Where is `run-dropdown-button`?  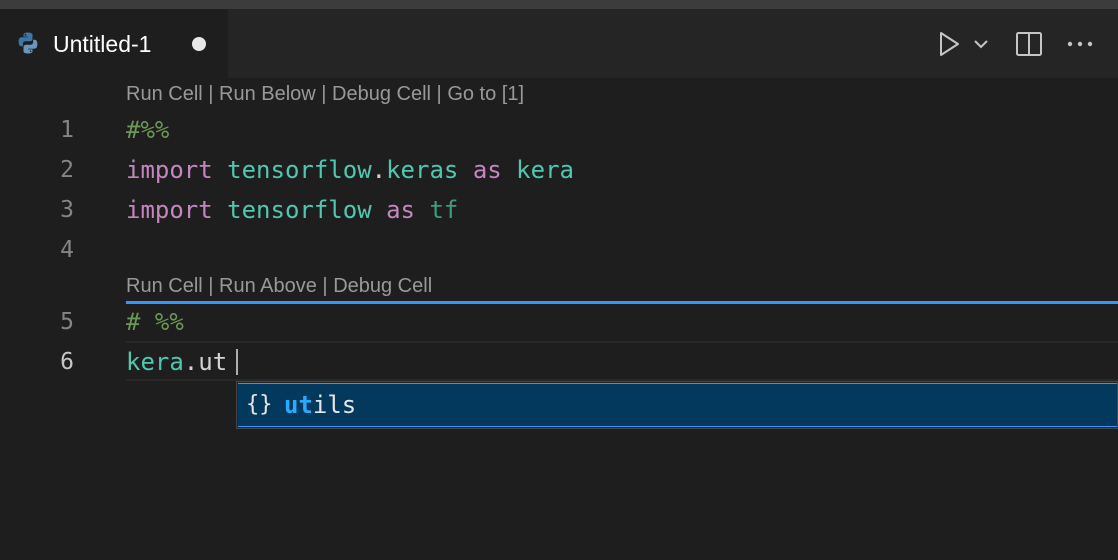
run-dropdown-button is located at coordinates (981, 44).